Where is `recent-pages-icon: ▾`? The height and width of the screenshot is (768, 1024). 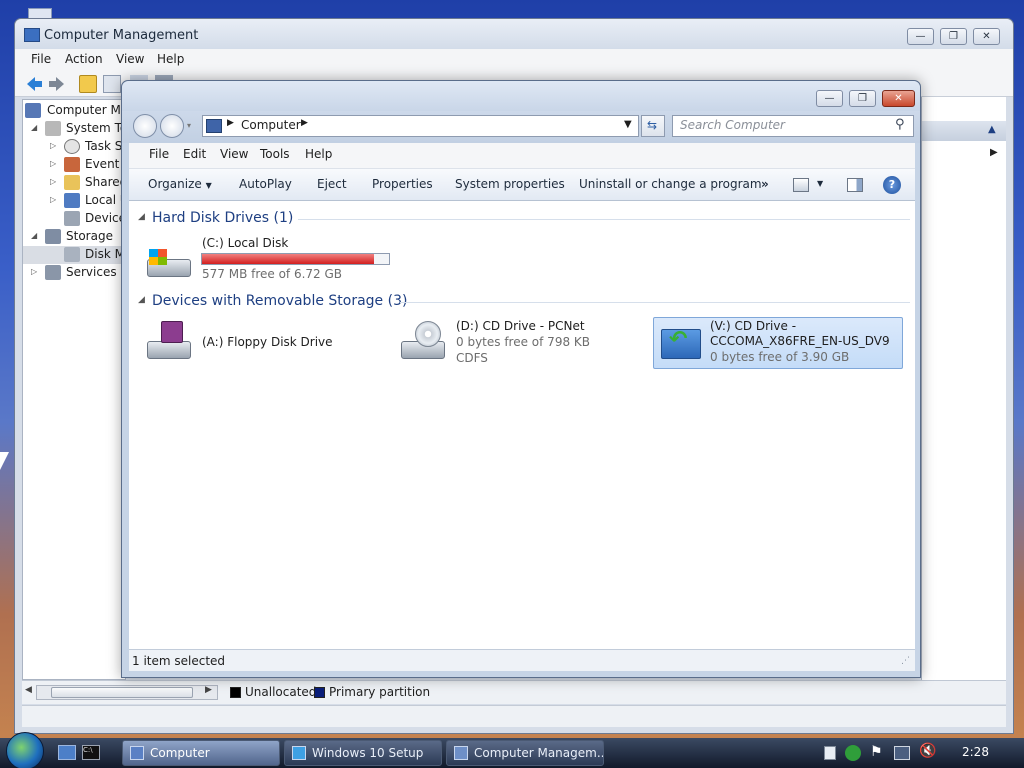
recent-pages-icon: ▾ is located at coordinates (189, 125).